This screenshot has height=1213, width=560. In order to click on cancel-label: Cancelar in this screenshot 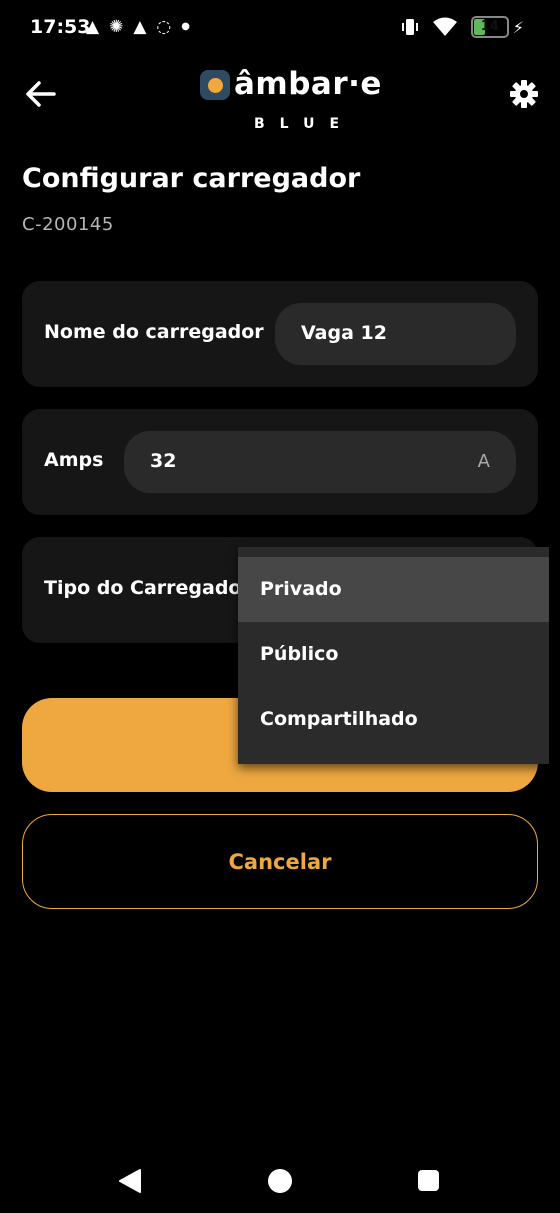, I will do `click(280, 861)`.